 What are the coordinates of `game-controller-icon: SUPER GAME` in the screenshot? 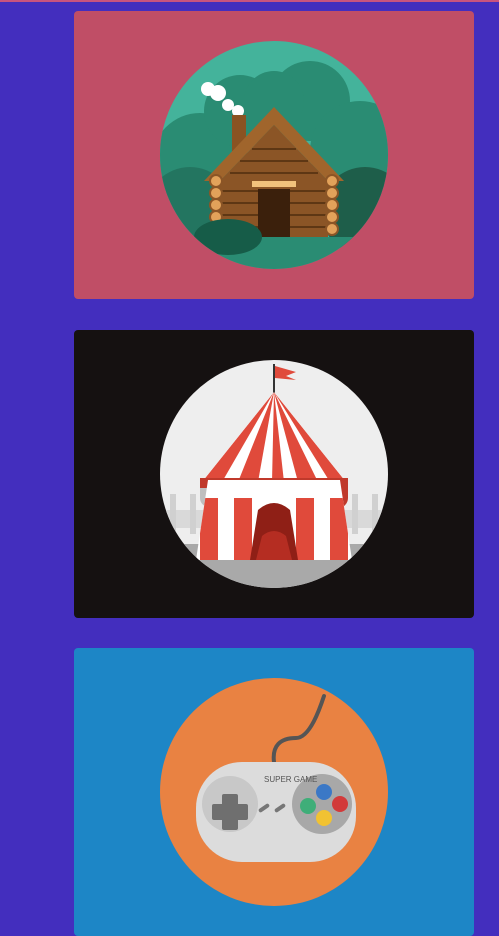 It's located at (274, 792).